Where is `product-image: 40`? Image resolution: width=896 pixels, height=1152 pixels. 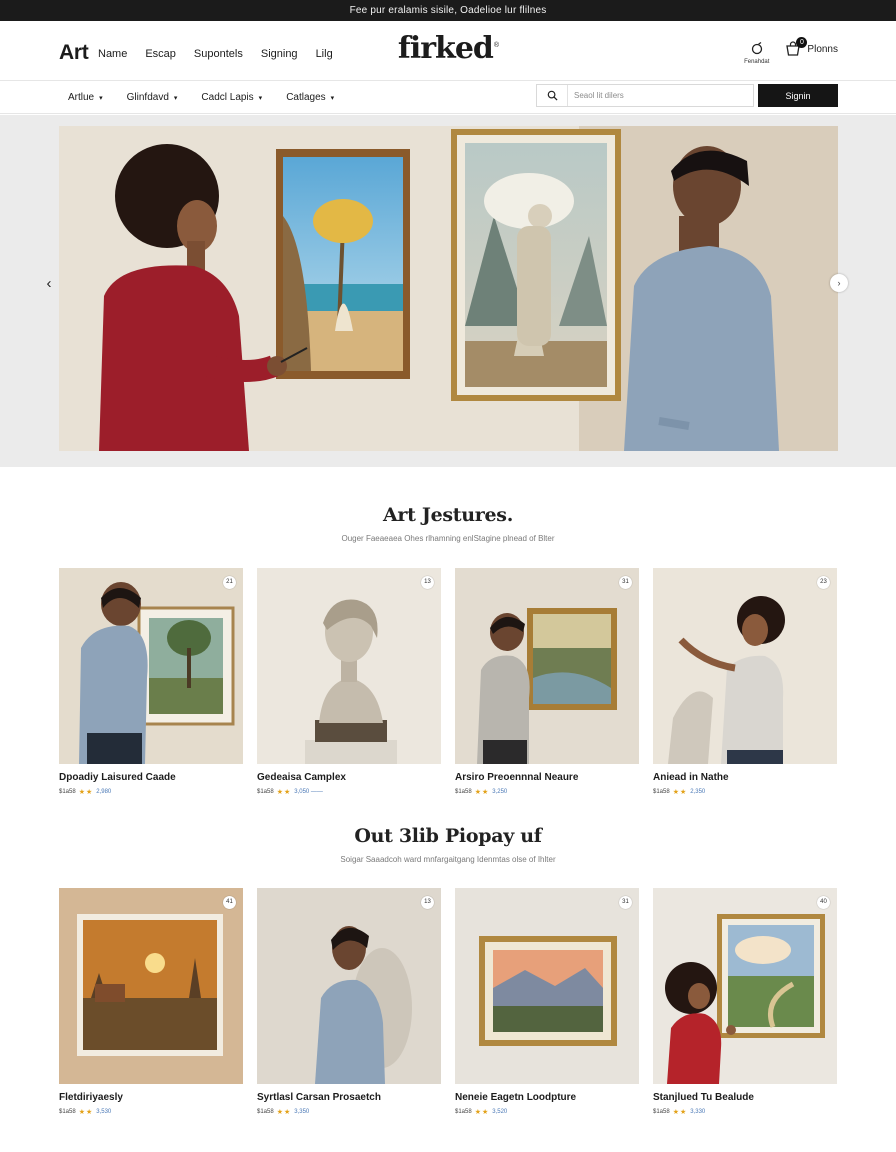
product-image: 40 is located at coordinates (745, 986).